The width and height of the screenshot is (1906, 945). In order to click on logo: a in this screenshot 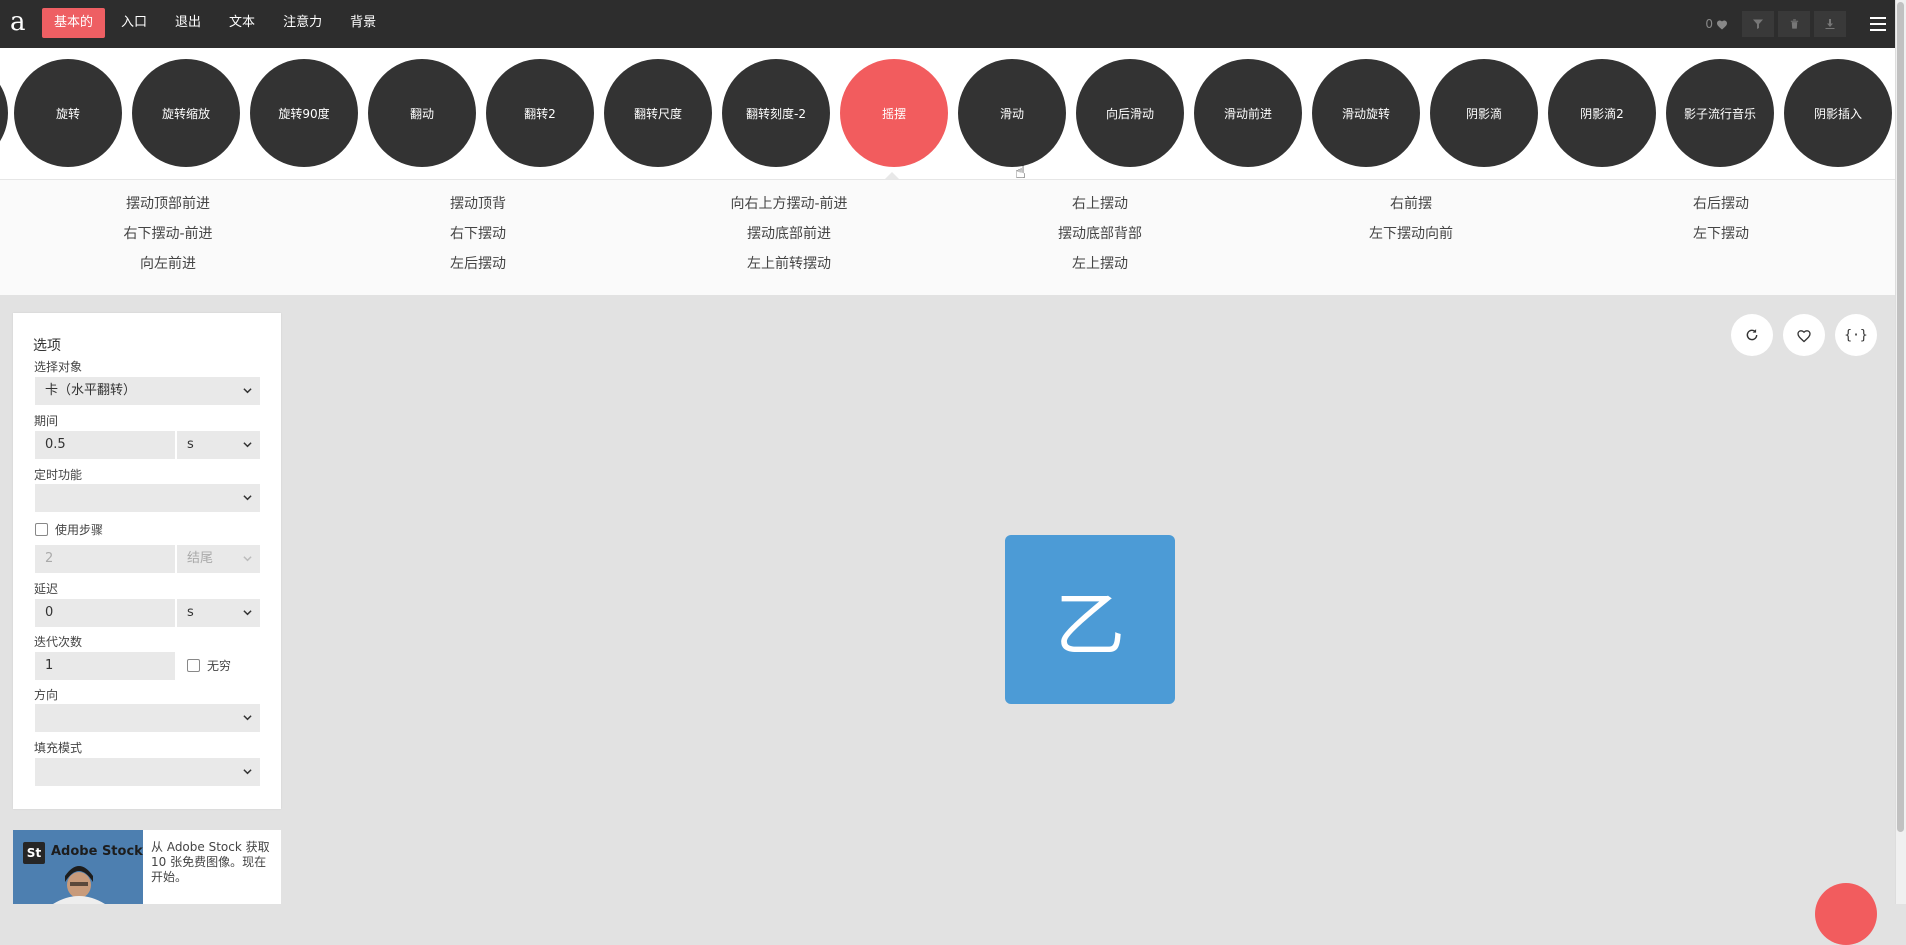, I will do `click(18, 22)`.